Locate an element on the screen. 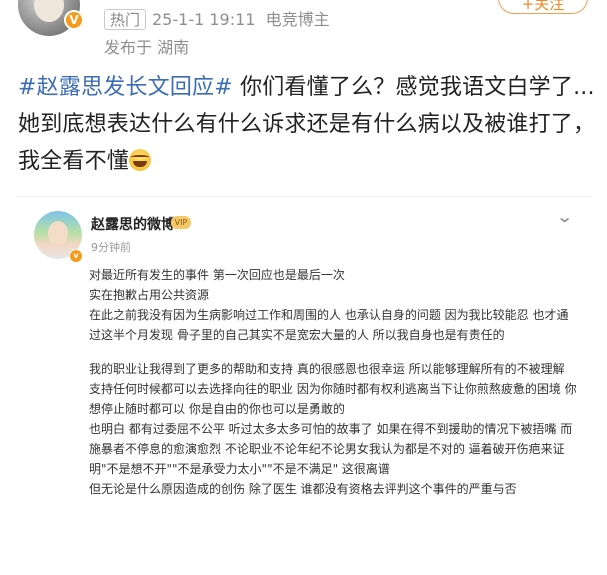 The image size is (607, 575). body-line: 实在抱歉占用公共资源 is located at coordinates (149, 295).